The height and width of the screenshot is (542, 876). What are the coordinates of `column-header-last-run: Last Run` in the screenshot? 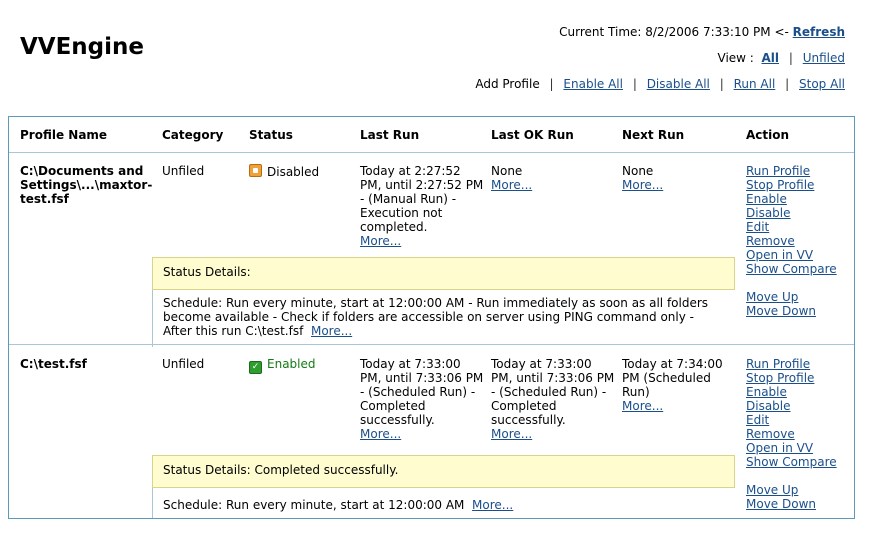 It's located at (390, 135).